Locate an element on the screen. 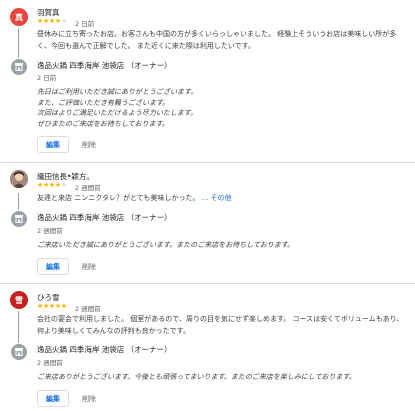 The image size is (415, 411). avatar: 真 is located at coordinates (19, 17).